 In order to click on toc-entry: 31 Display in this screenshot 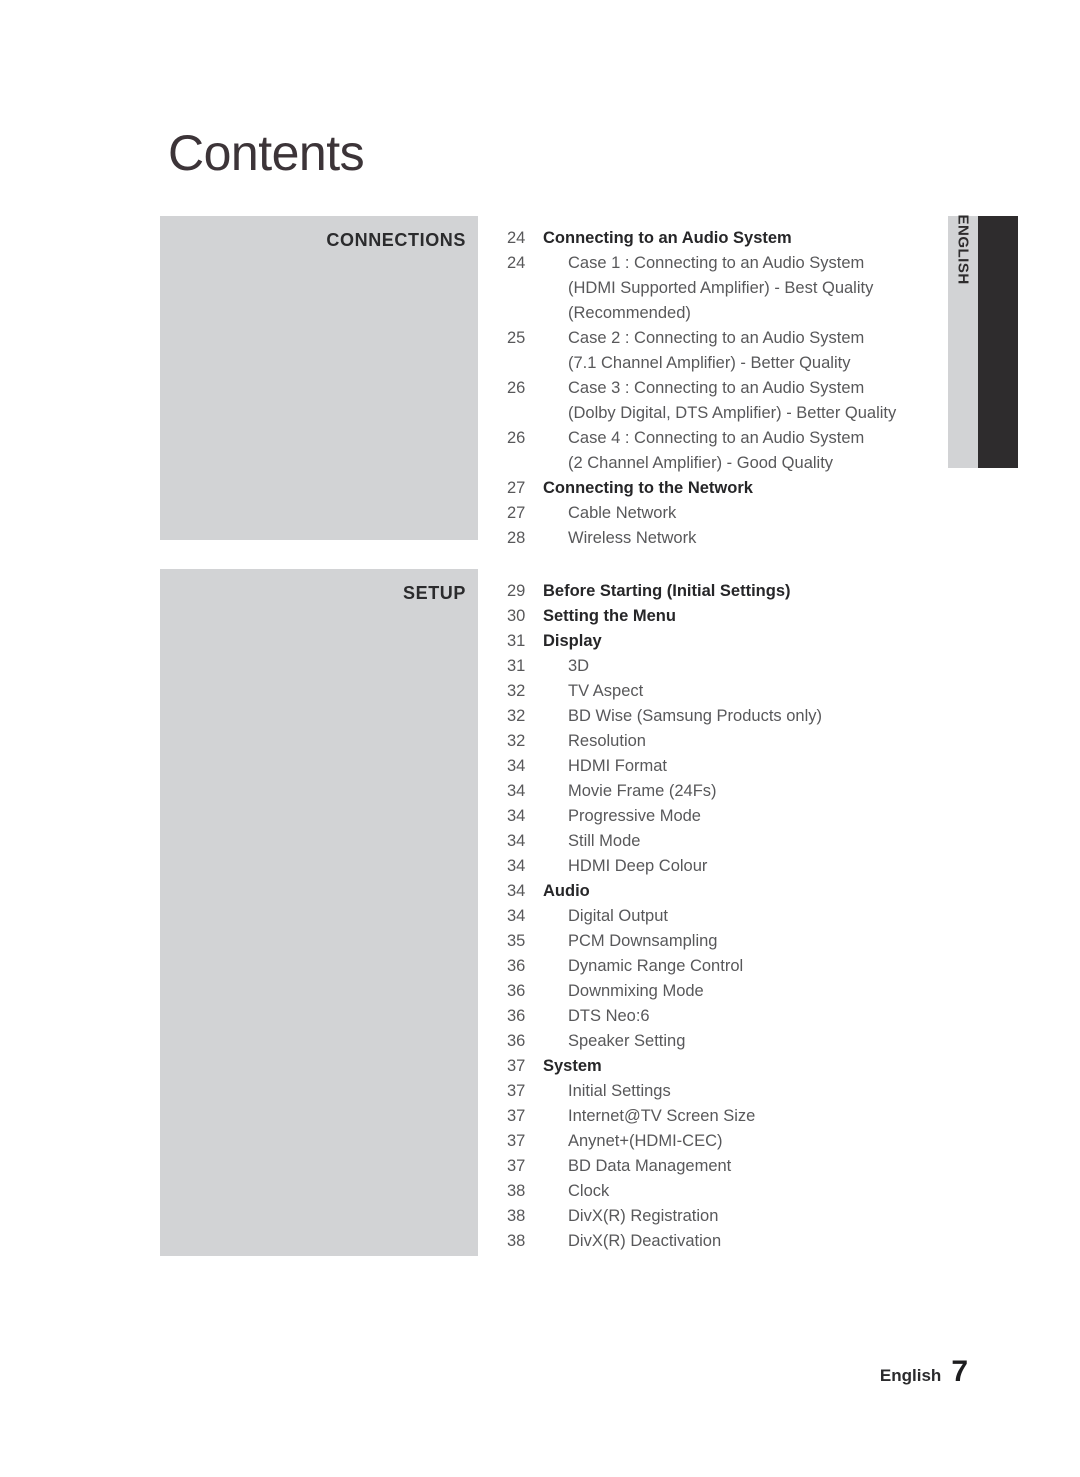, I will do `click(730, 641)`.